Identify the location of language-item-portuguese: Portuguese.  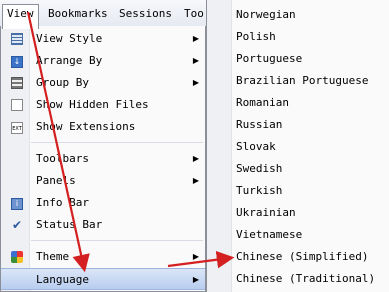
(269, 59).